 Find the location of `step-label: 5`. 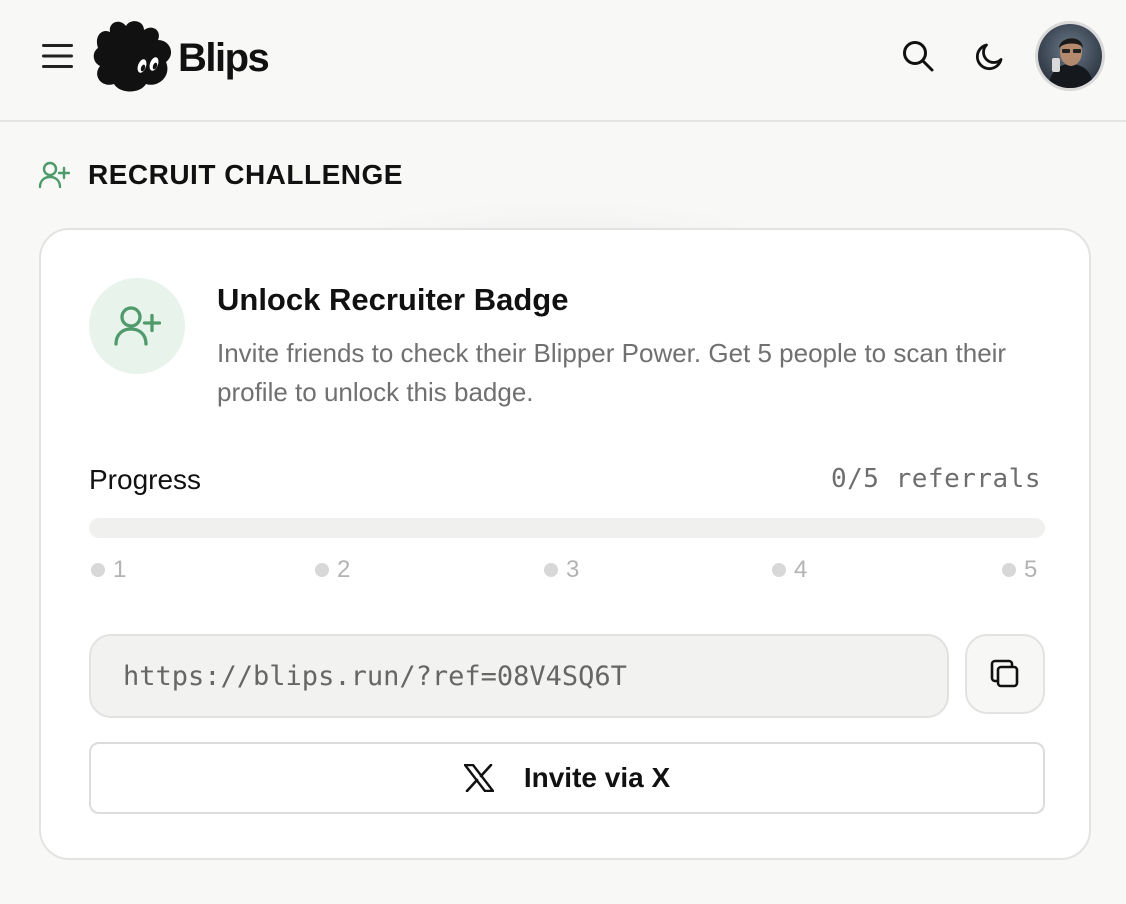

step-label: 5 is located at coordinates (1031, 569).